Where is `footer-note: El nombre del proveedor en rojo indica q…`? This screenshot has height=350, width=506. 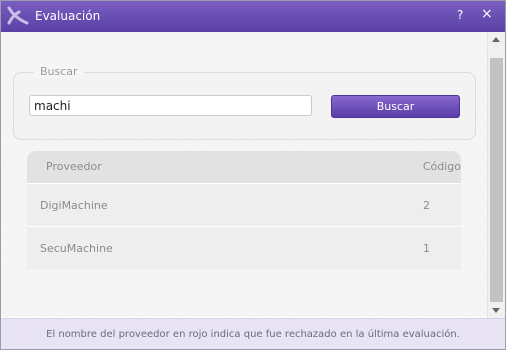 footer-note: El nombre del proveedor en rojo indica q… is located at coordinates (253, 333).